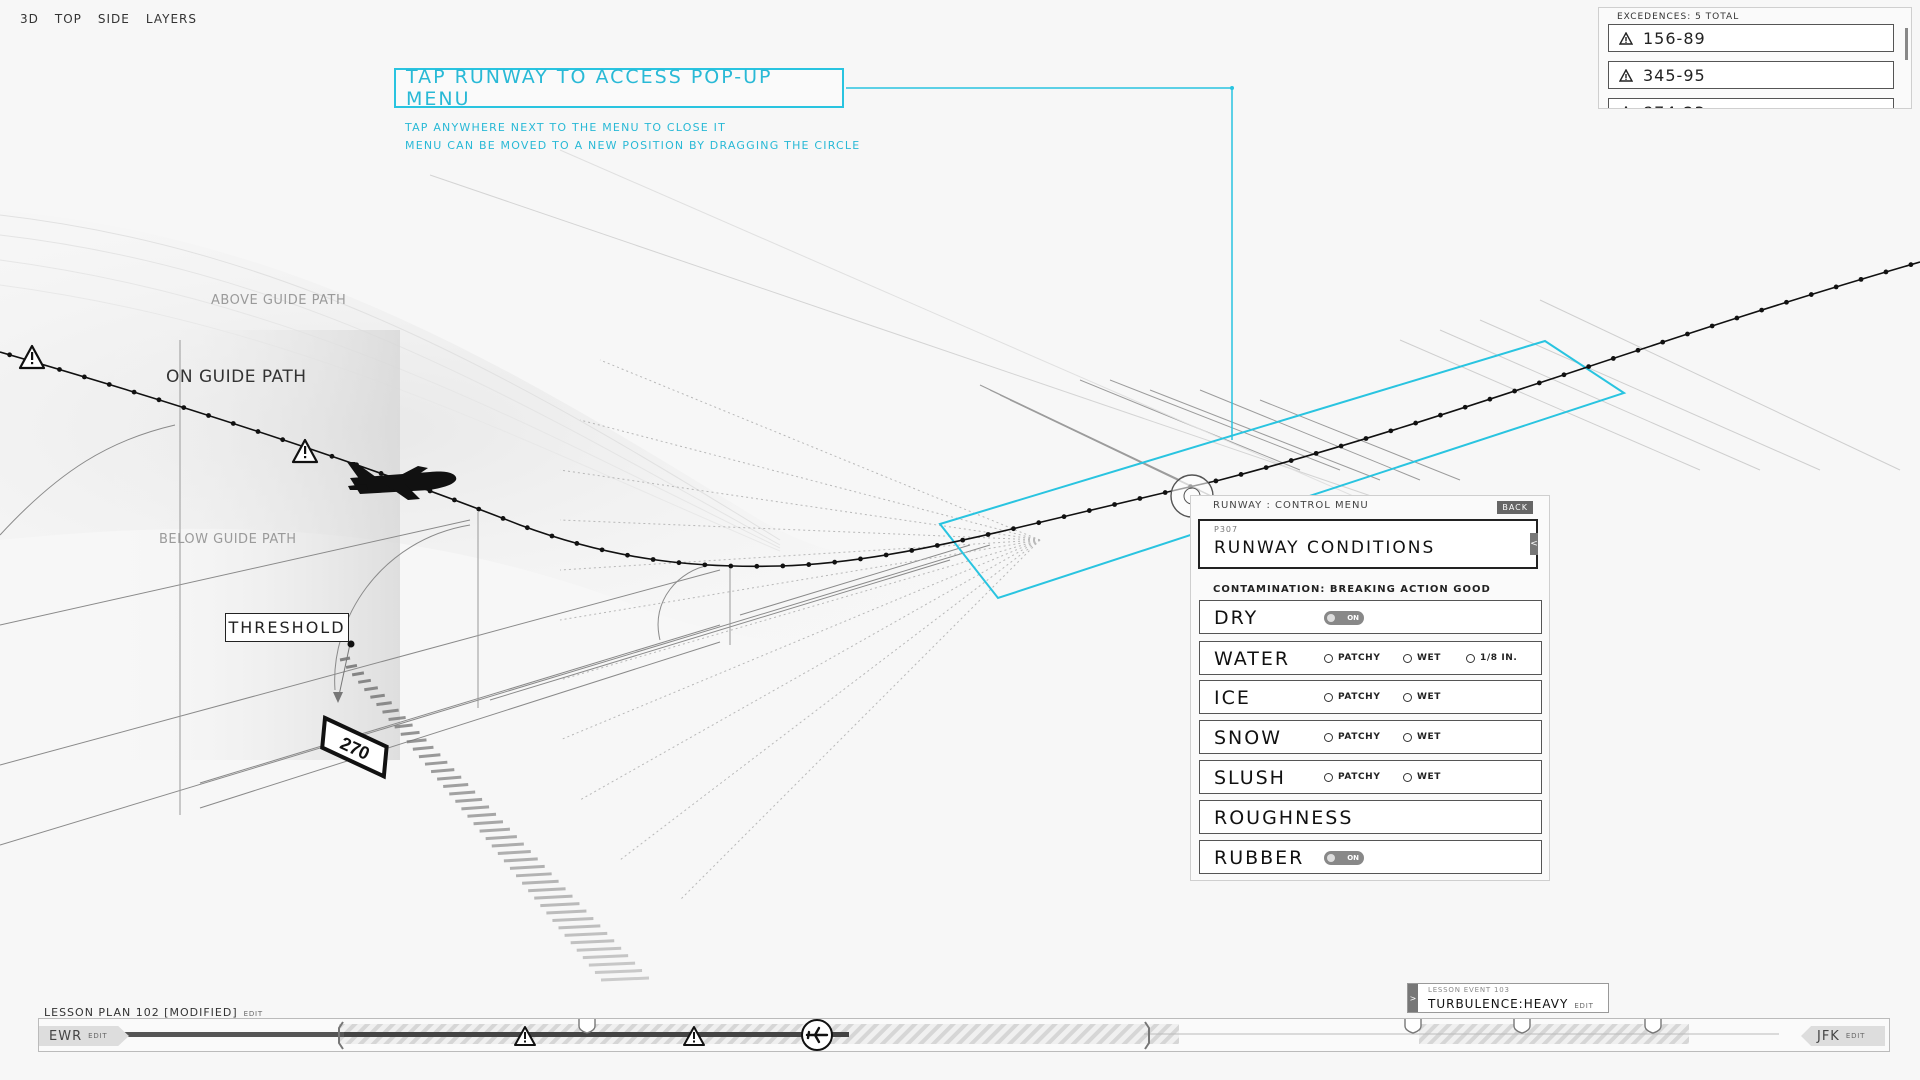 The image size is (1920, 1080). What do you see at coordinates (1353, 858) in the screenshot?
I see `toggle-state: ON` at bounding box center [1353, 858].